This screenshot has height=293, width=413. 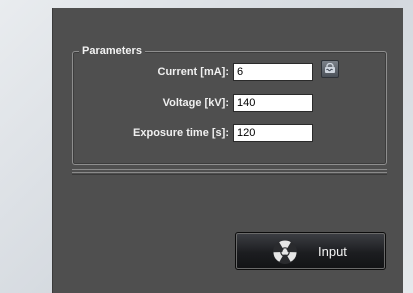 I want to click on link-lock-button, so click(x=330, y=69).